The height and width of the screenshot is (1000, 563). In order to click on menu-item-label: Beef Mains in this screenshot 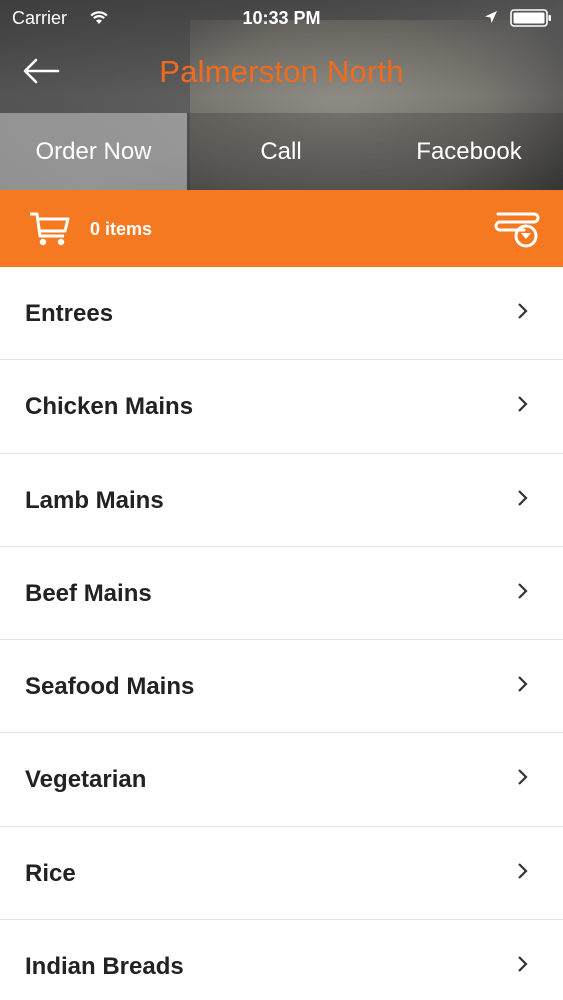, I will do `click(88, 593)`.